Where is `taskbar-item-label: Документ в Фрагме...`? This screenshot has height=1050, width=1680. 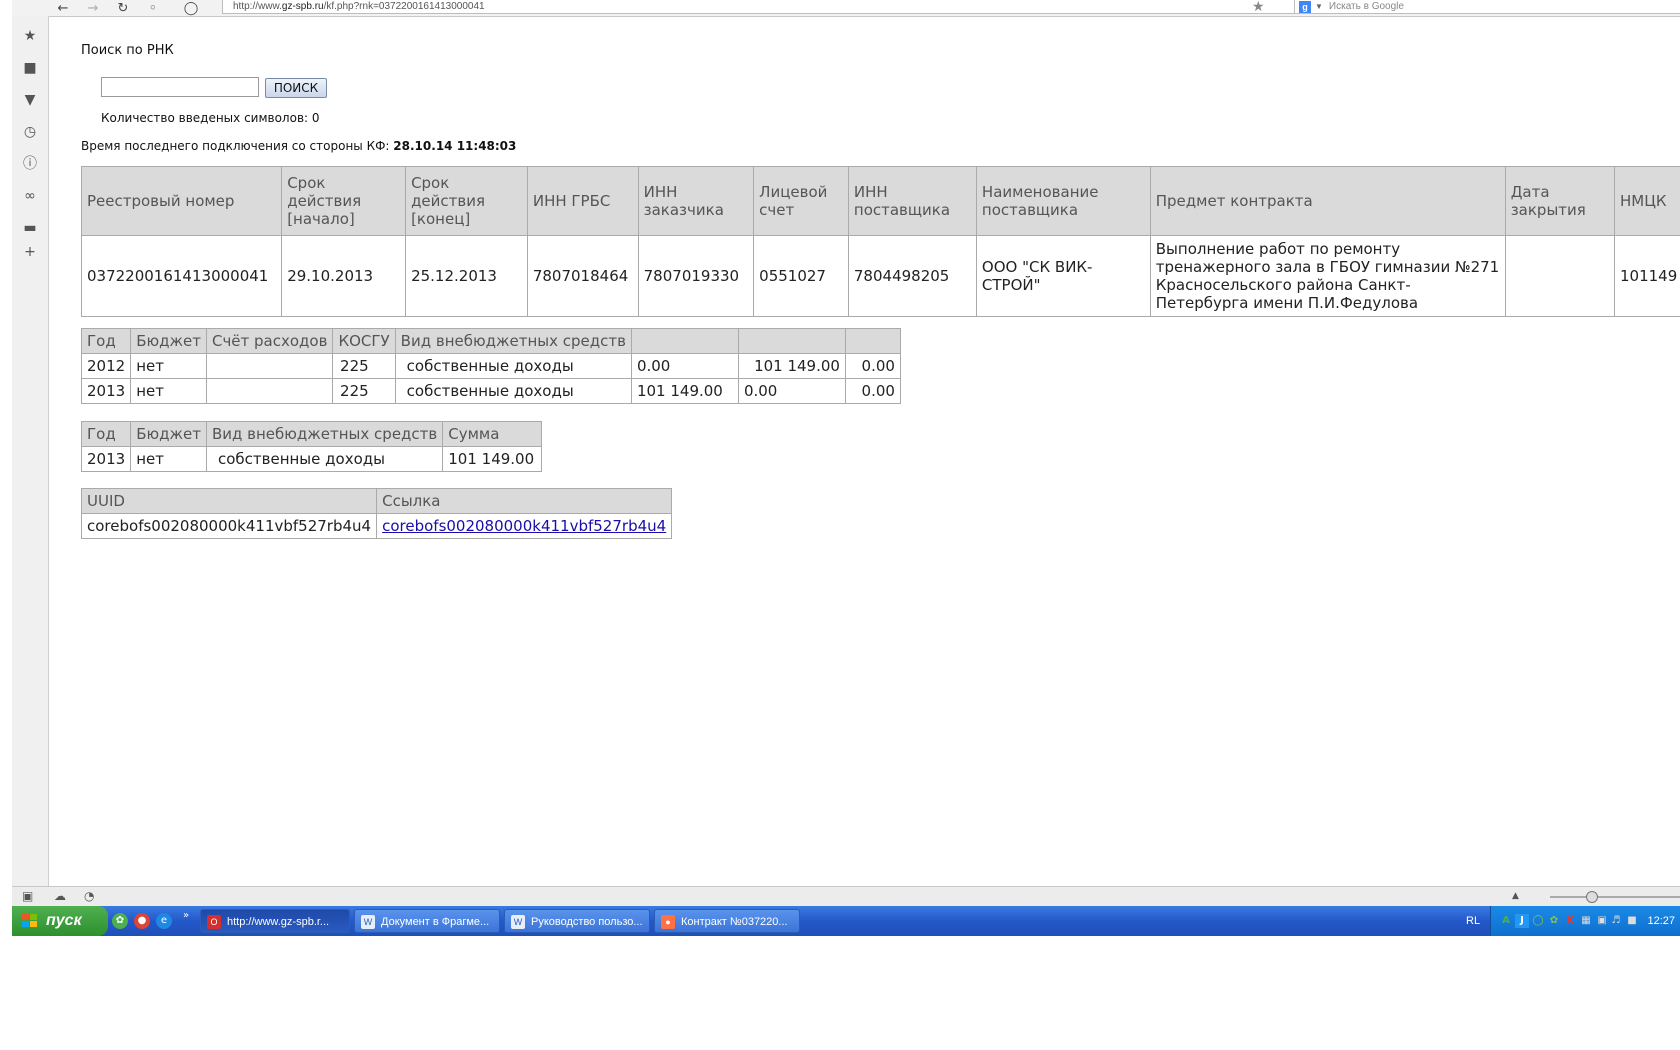 taskbar-item-label: Документ в Фрагме... is located at coordinates (435, 922).